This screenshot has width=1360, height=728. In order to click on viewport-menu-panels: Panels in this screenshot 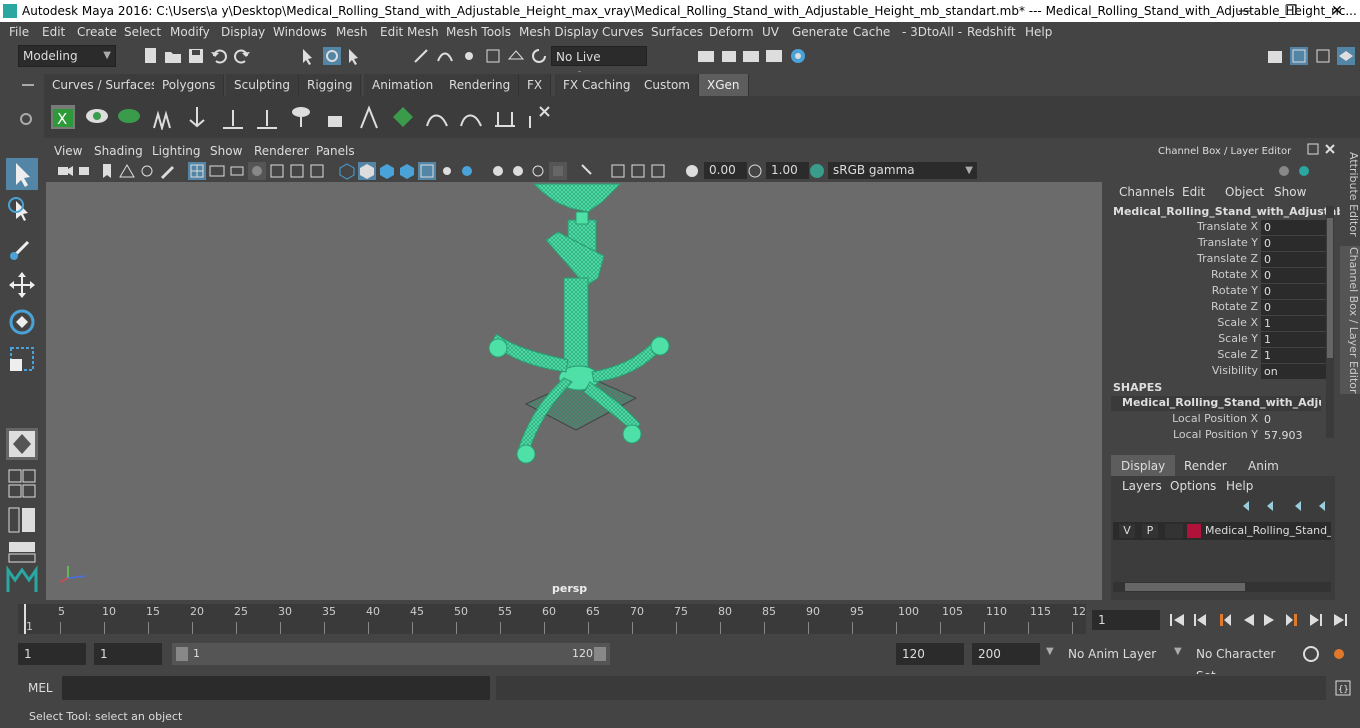, I will do `click(335, 151)`.